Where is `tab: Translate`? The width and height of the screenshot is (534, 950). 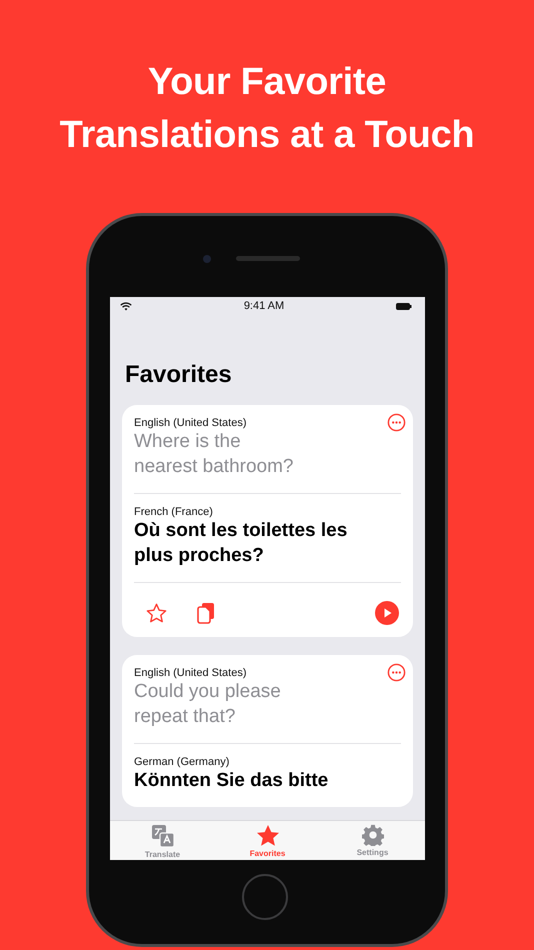
tab: Translate is located at coordinates (162, 840).